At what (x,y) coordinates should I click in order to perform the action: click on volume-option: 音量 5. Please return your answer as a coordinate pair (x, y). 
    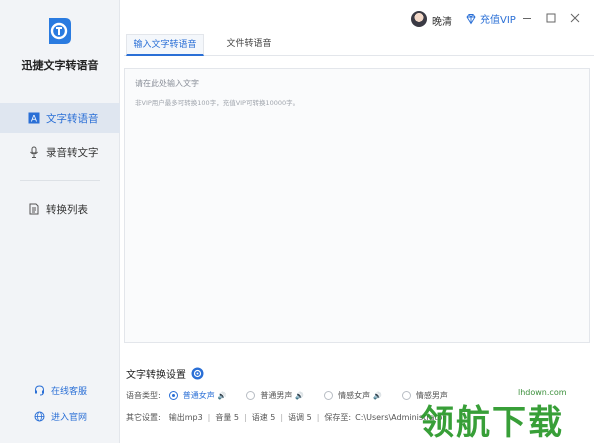
    Looking at the image, I should click on (227, 417).